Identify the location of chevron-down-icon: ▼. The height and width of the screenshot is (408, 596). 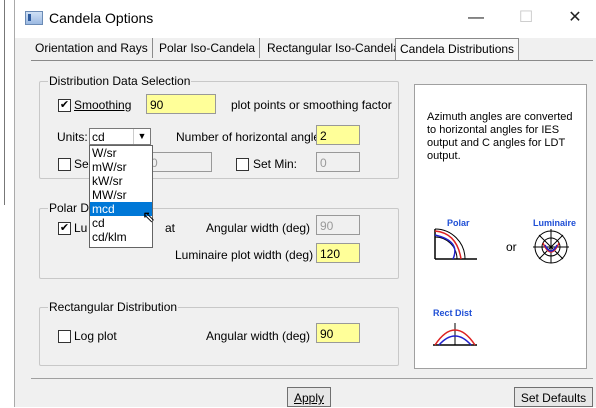
(141, 136).